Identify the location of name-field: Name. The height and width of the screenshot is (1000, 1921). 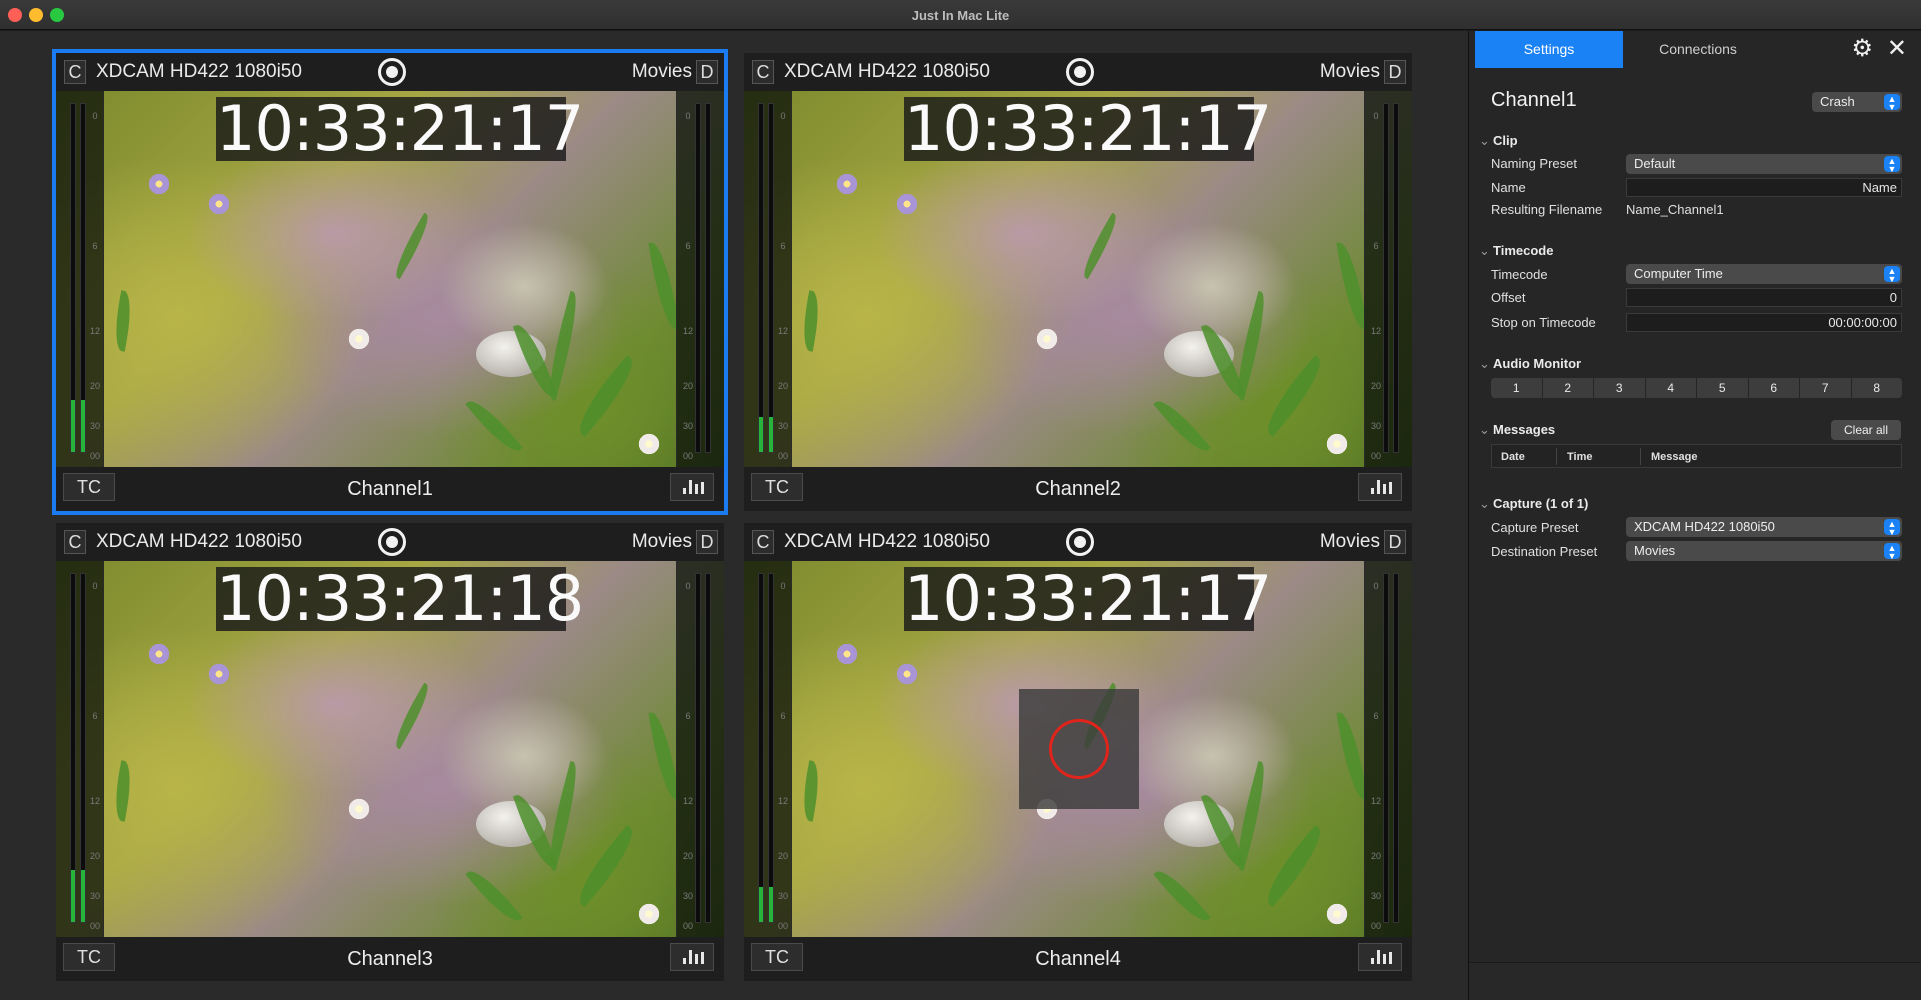
(1764, 187).